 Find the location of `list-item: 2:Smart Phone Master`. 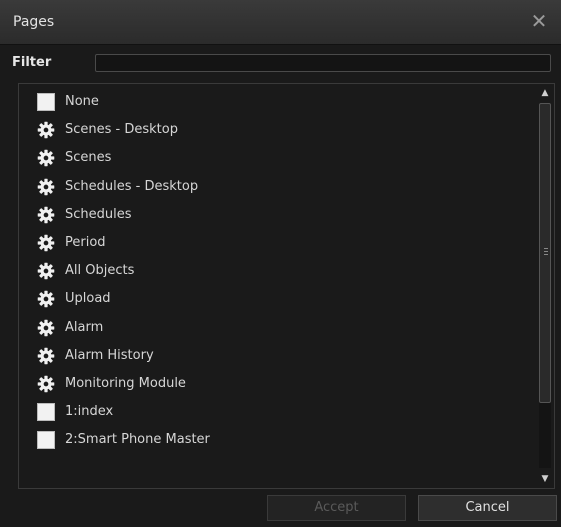

list-item: 2:Smart Phone Master is located at coordinates (276, 440).